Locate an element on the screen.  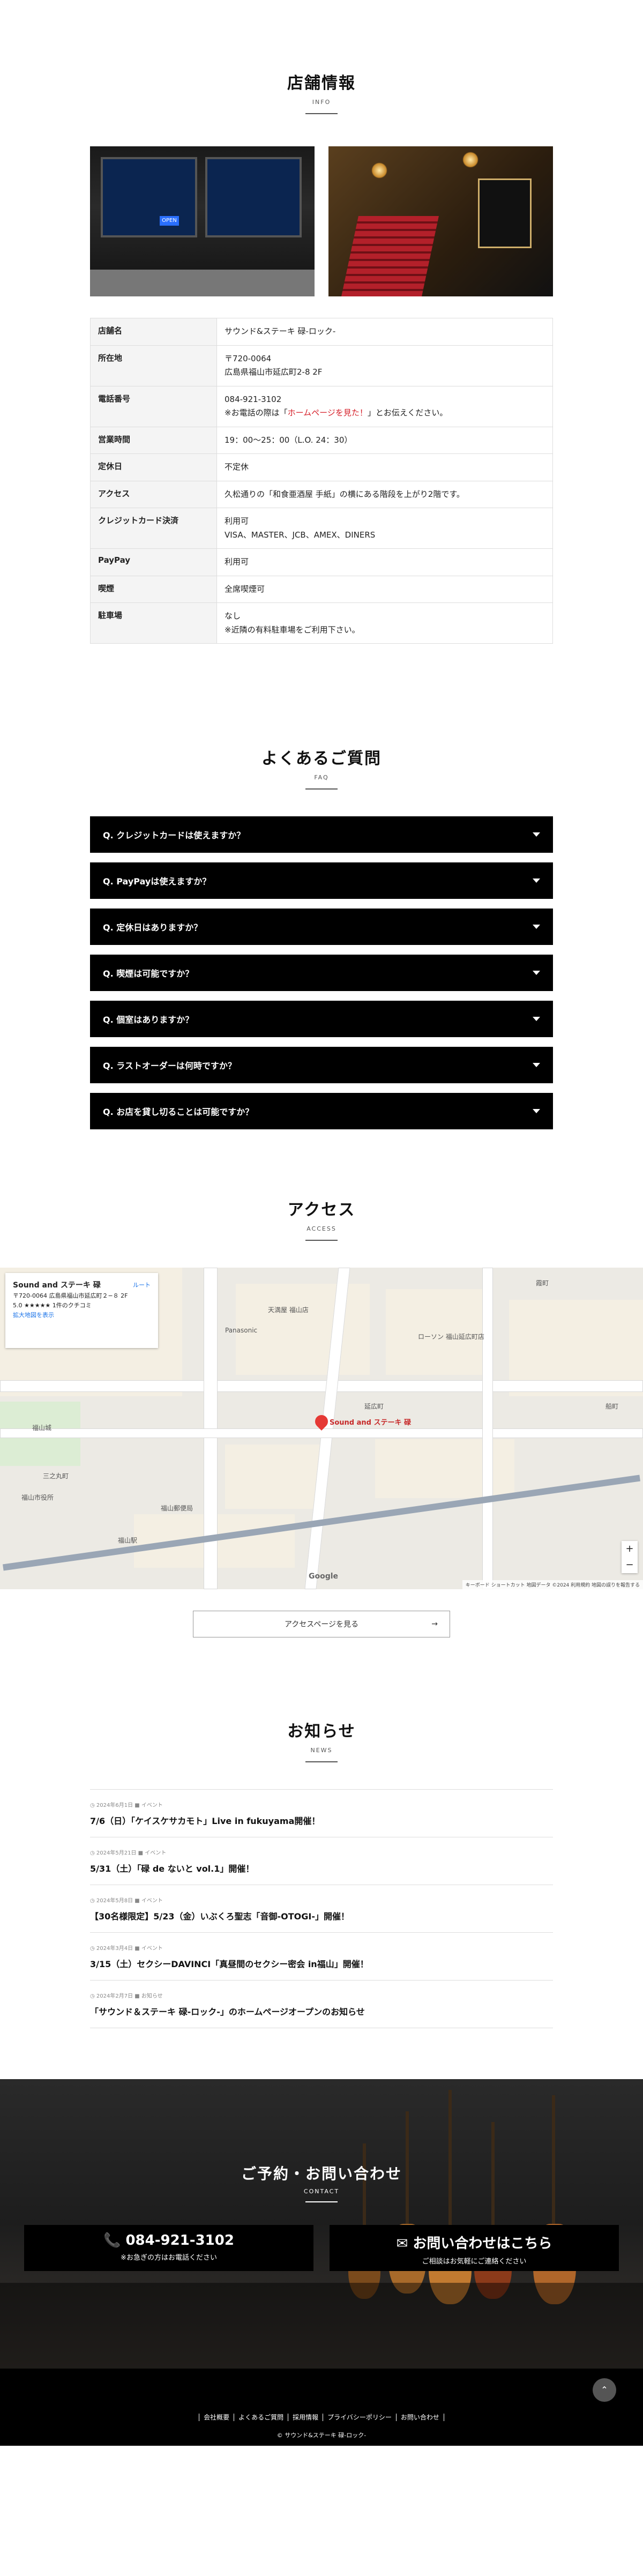
map-label: Panasonic is located at coordinates (241, 1330).